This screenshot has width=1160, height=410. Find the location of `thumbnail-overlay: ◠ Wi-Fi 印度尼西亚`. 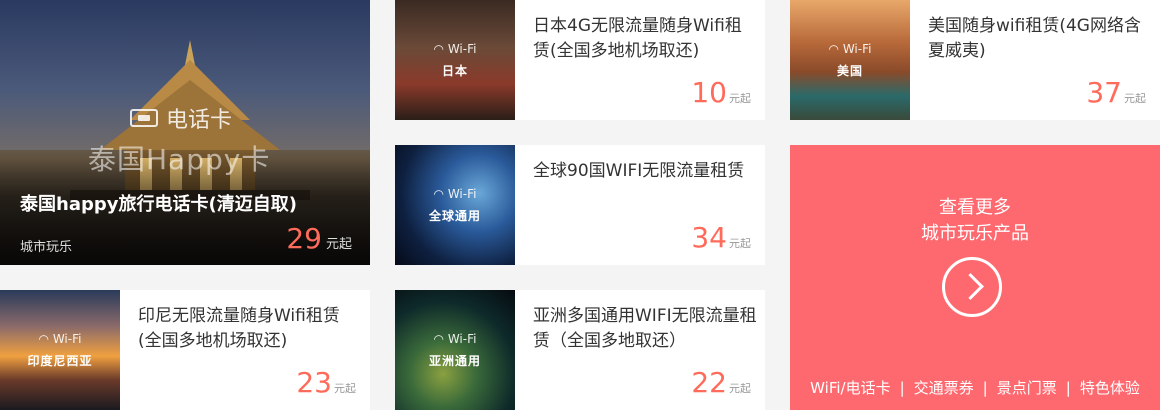

thumbnail-overlay: ◠ Wi-Fi 印度尼西亚 is located at coordinates (60, 350).